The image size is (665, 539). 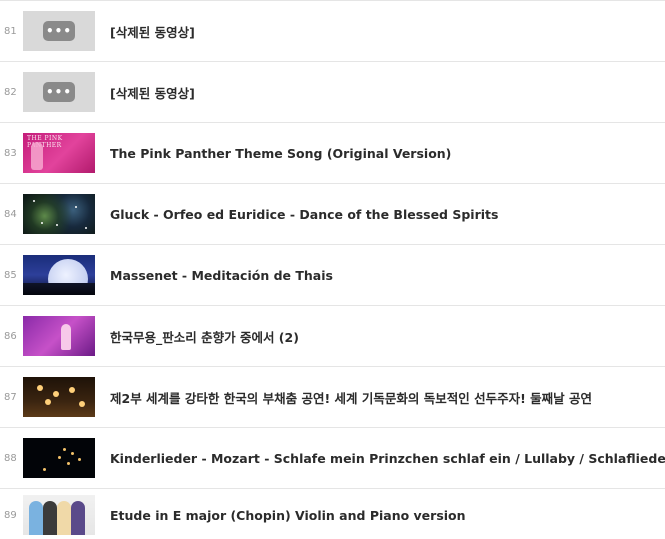 What do you see at coordinates (10, 31) in the screenshot?
I see `item-index: 81` at bounding box center [10, 31].